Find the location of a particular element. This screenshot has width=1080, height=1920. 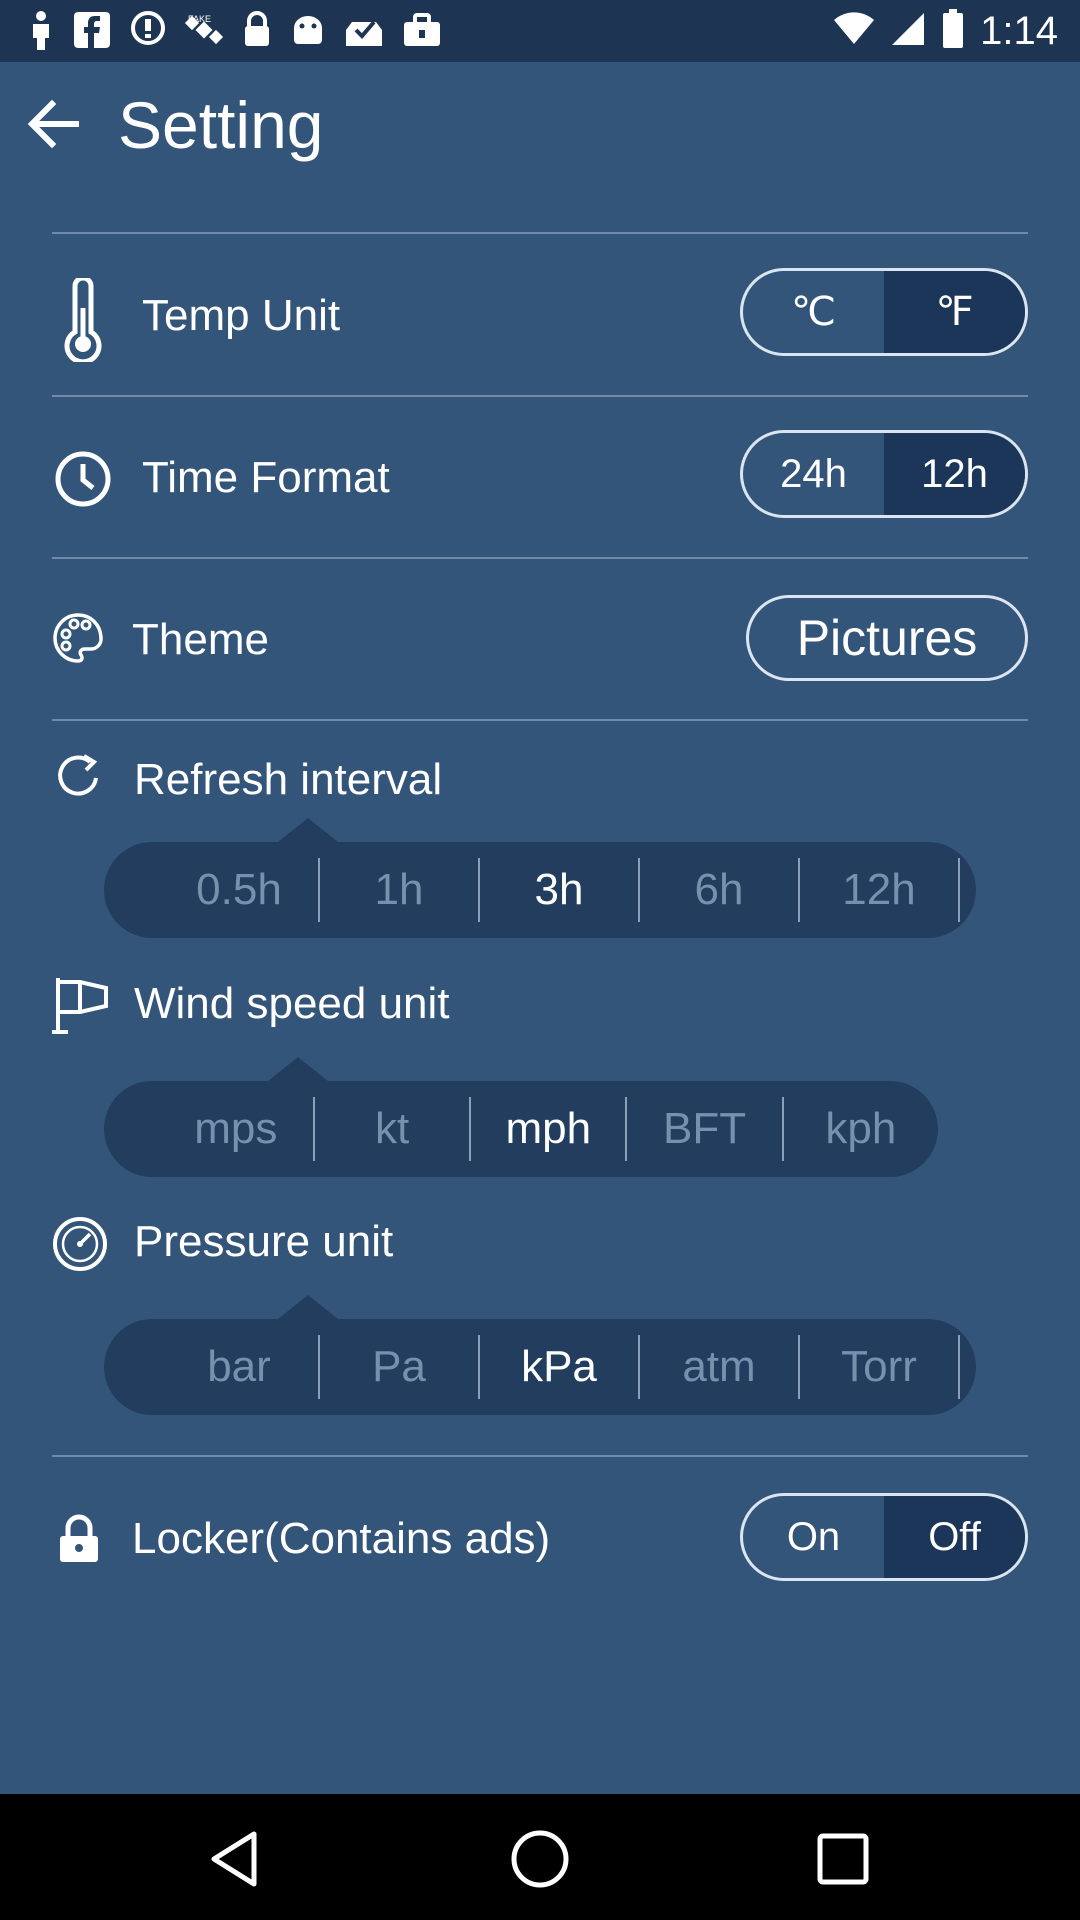

back-button is located at coordinates (54, 124).